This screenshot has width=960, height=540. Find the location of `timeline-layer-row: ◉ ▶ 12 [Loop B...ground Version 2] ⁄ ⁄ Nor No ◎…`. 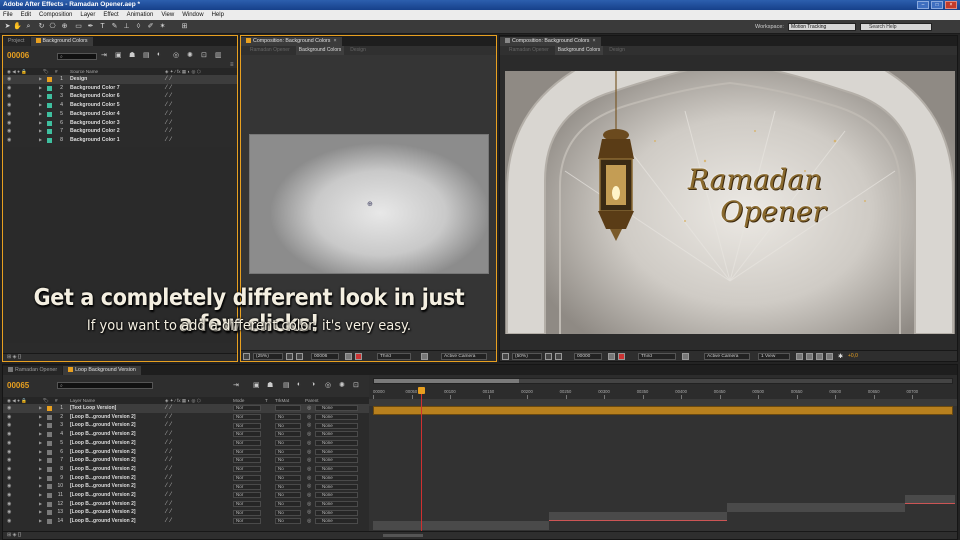

timeline-layer-row: ◉ ▶ 12 [Loop B...ground Version 2] ⁄ ⁄ Nor No ◎… is located at coordinates (186, 504).